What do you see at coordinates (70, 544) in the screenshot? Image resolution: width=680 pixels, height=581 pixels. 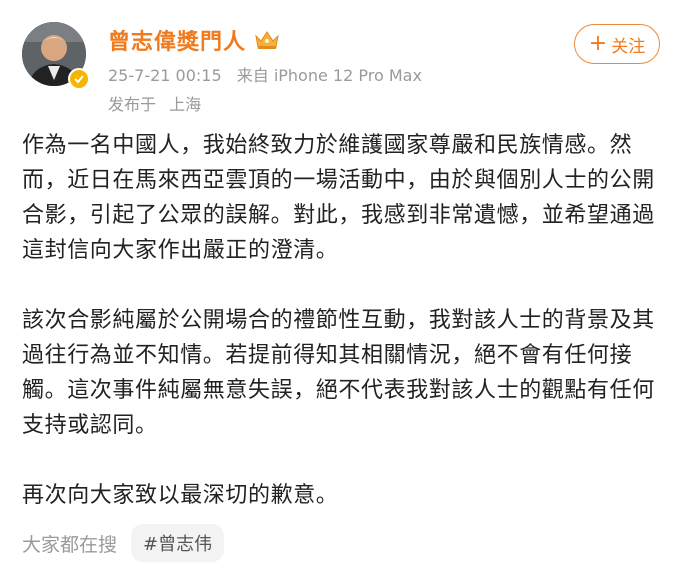 I see `trending-search-label: 大家都在搜` at bounding box center [70, 544].